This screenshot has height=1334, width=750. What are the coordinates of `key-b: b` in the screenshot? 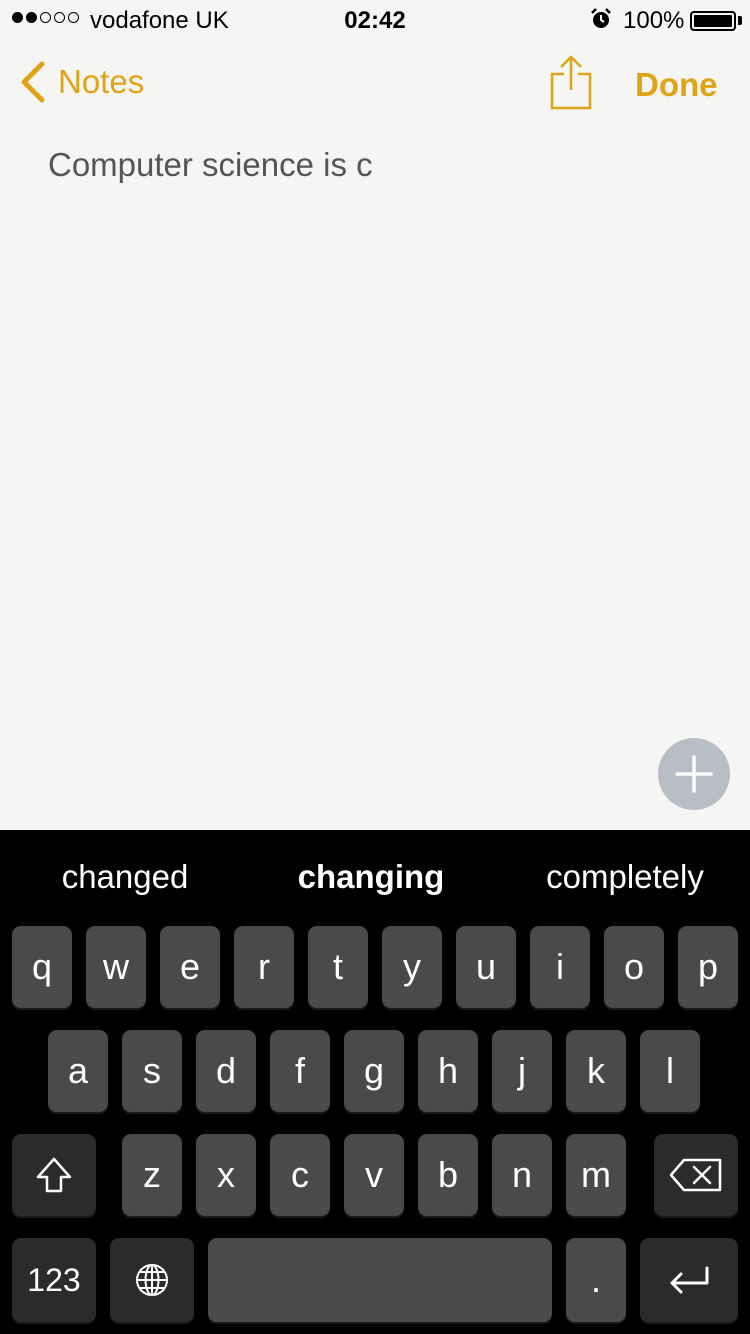 It's located at (448, 1175).